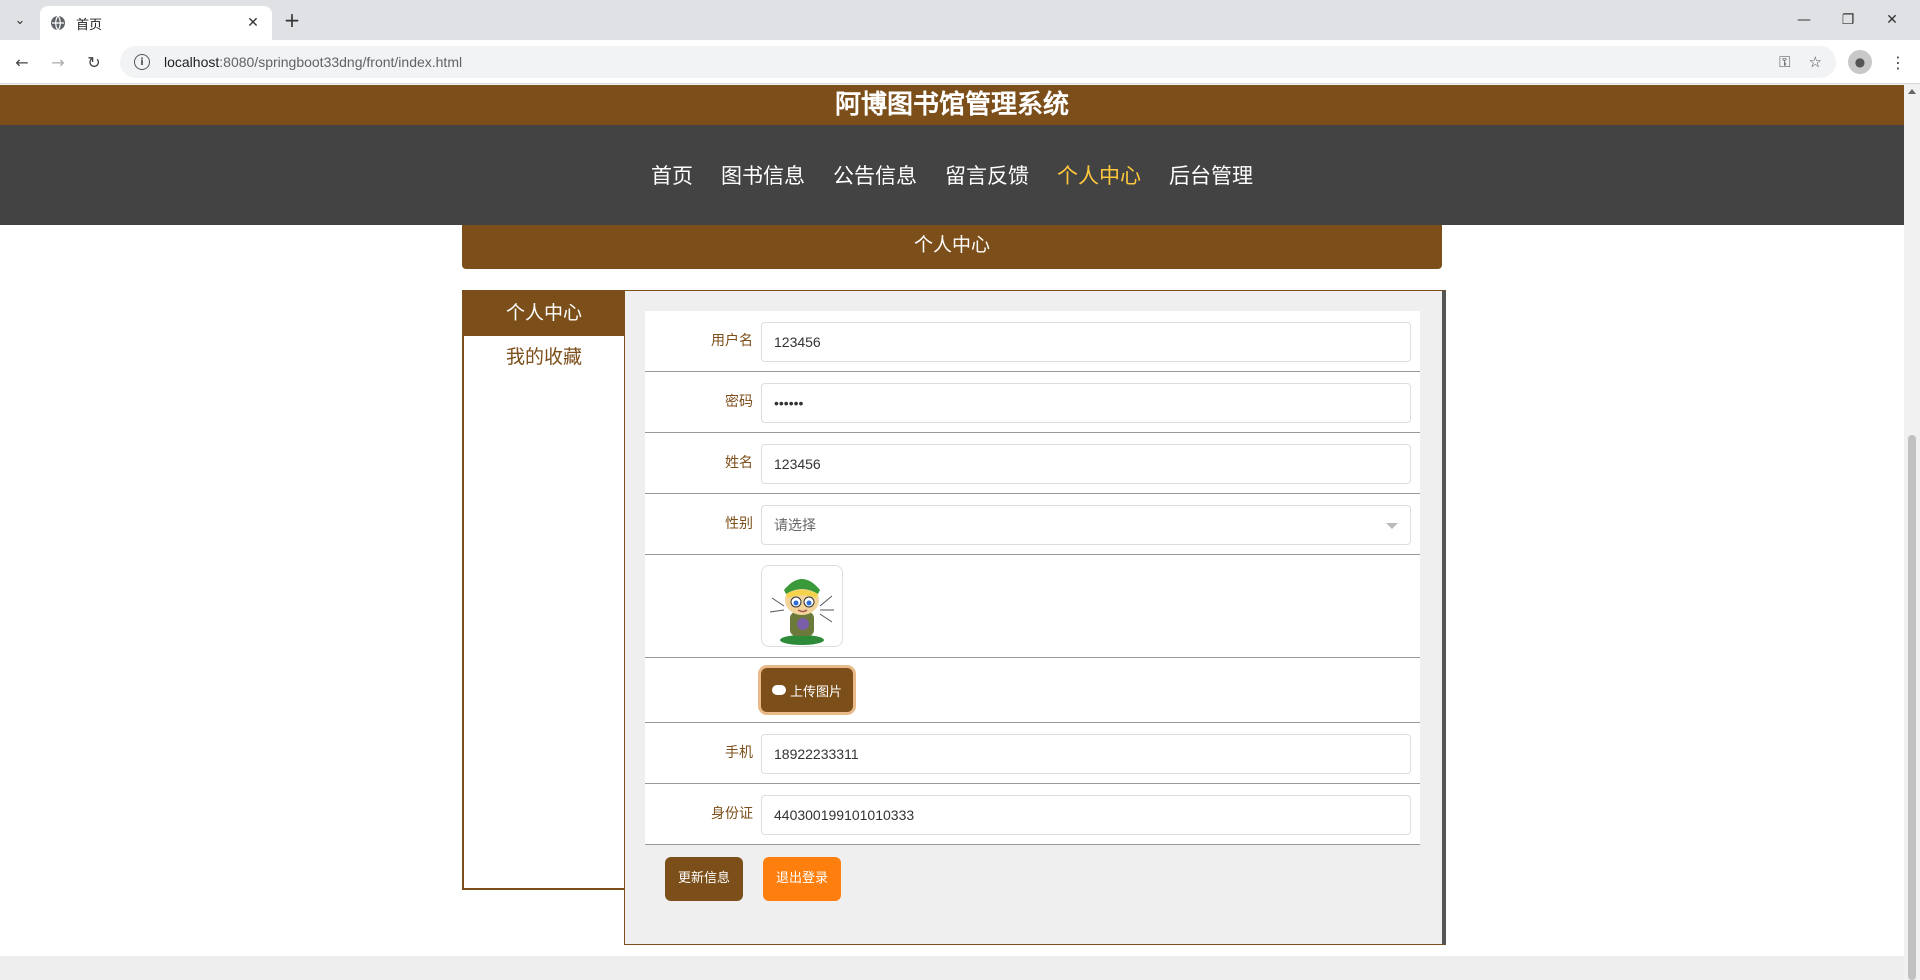  What do you see at coordinates (142, 62) in the screenshot?
I see `site-info-icon: i` at bounding box center [142, 62].